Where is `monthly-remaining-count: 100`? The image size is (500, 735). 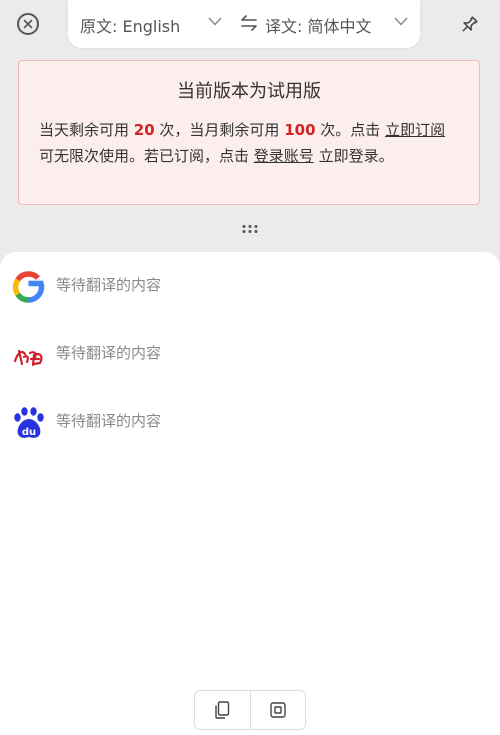
monthly-remaining-count: 100 is located at coordinates (300, 130).